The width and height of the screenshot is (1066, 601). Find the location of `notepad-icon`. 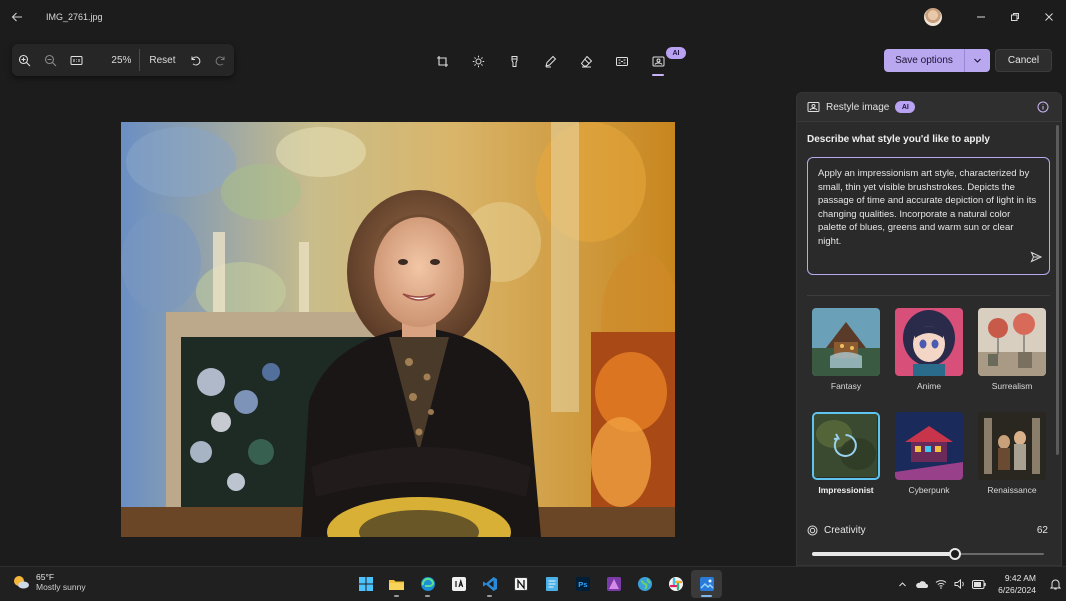

notepad-icon is located at coordinates (551, 584).